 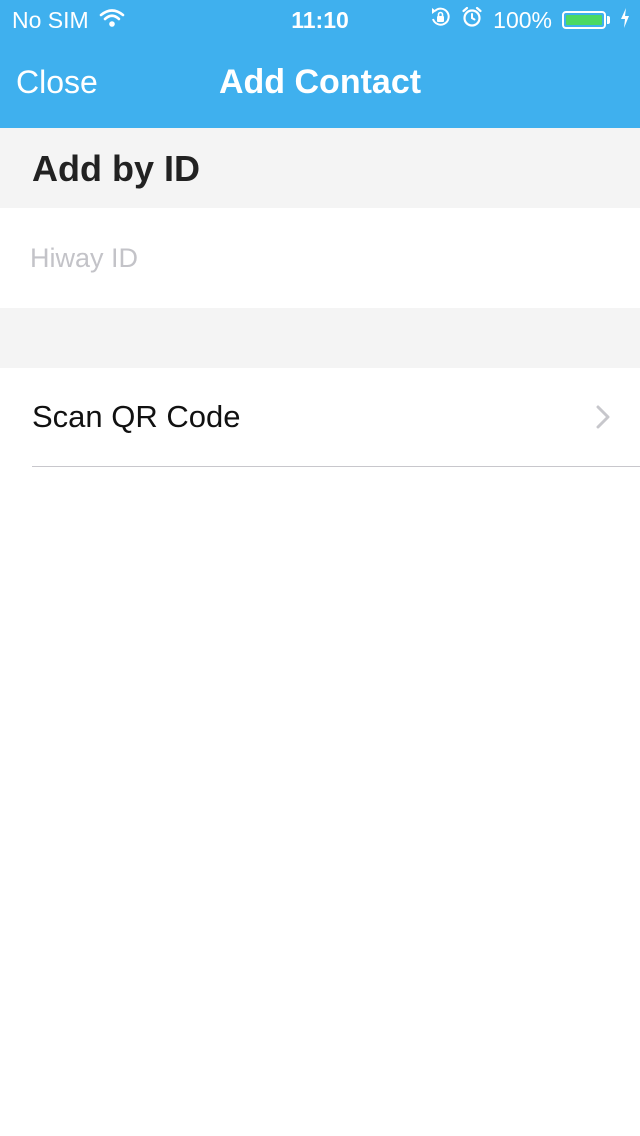 I want to click on top-bar: No SIM 11:10 100% Close Add Contact, so click(x=320, y=64).